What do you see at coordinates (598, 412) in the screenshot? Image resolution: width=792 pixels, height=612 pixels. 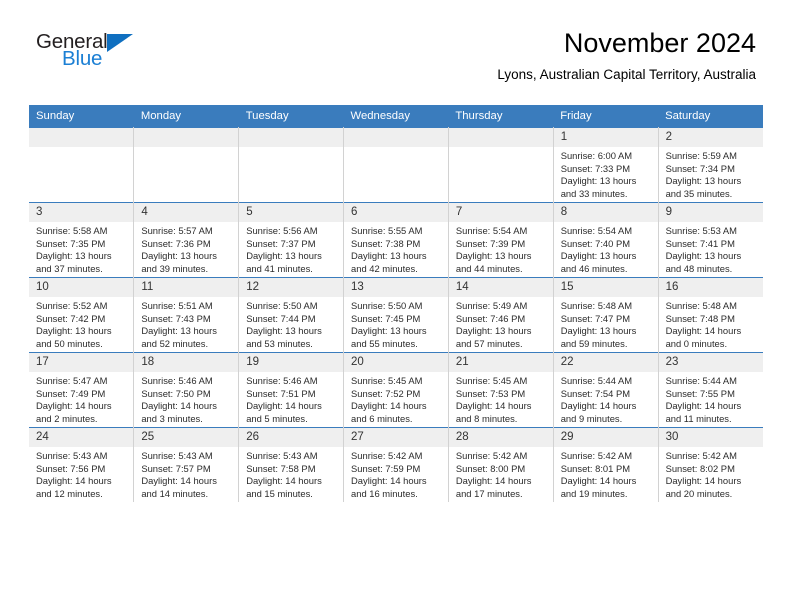 I see `daylight-text: Daylight: 14 hours and 9 minutes.` at bounding box center [598, 412].